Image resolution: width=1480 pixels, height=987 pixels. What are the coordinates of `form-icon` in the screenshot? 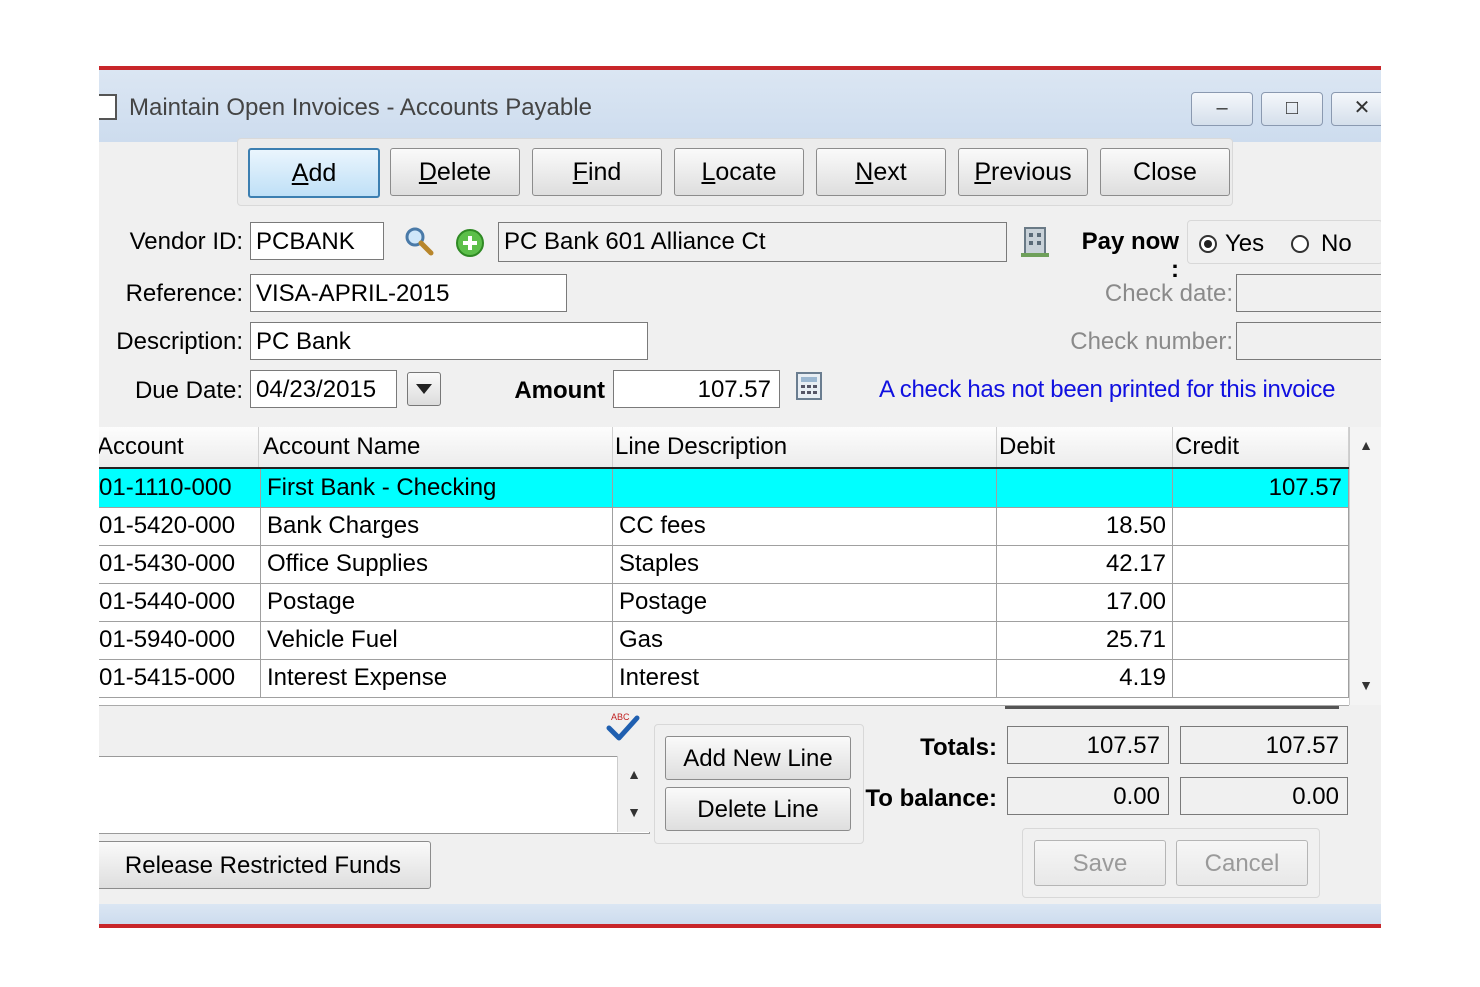 It's located at (108, 107).